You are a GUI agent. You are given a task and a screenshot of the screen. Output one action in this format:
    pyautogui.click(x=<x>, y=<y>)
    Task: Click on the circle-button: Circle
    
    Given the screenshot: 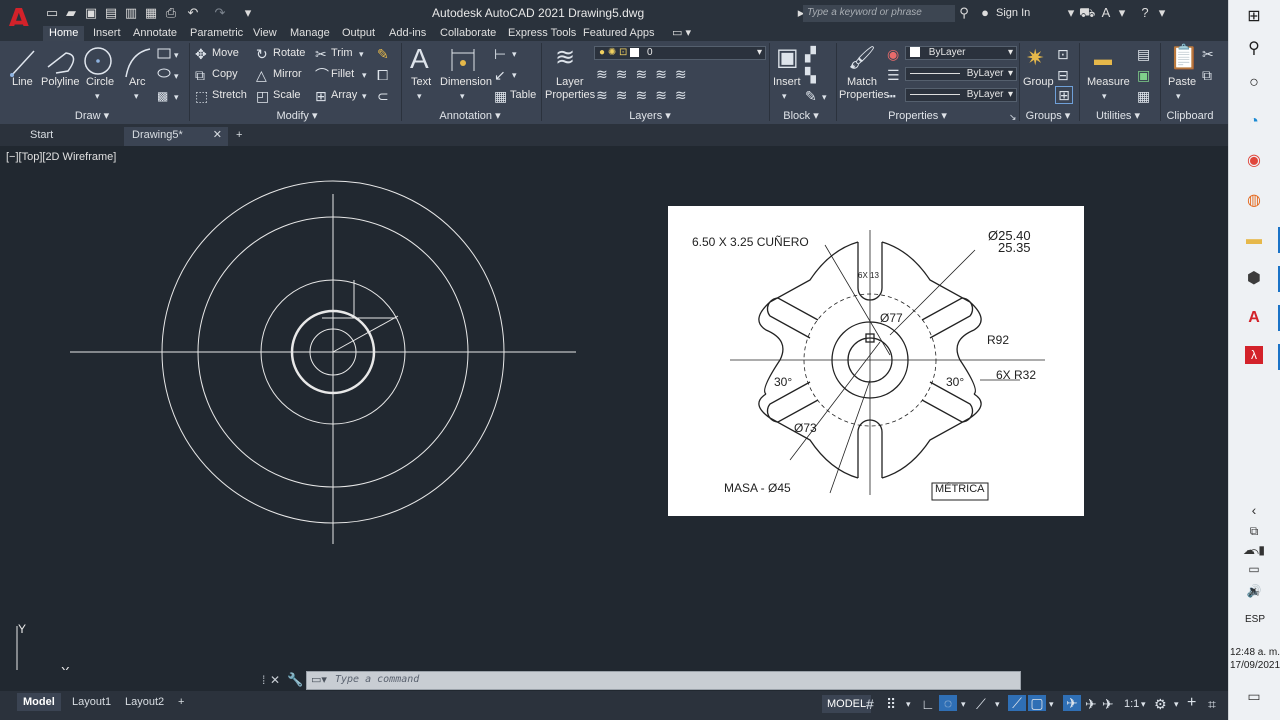 What is the action you would take?
    pyautogui.click(x=100, y=82)
    